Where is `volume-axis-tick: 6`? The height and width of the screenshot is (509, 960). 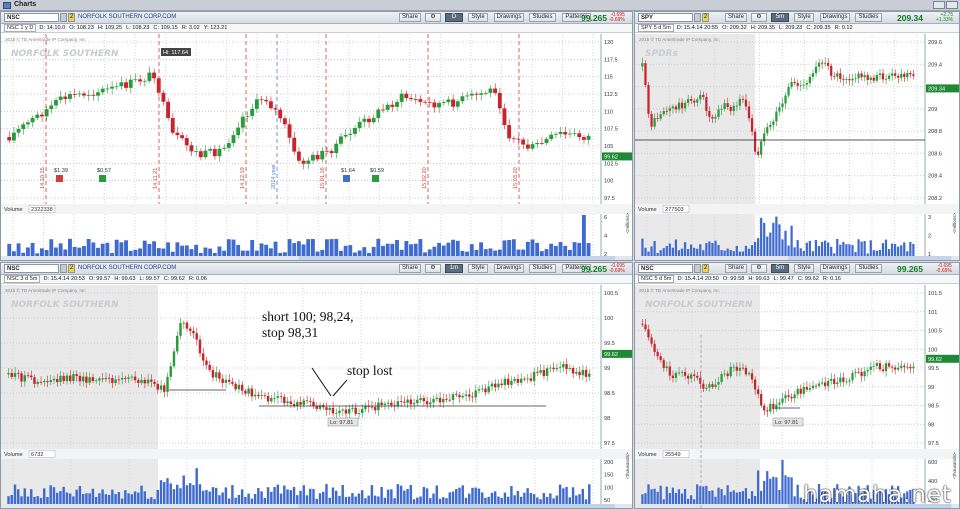
volume-axis-tick: 6 is located at coordinates (605, 218).